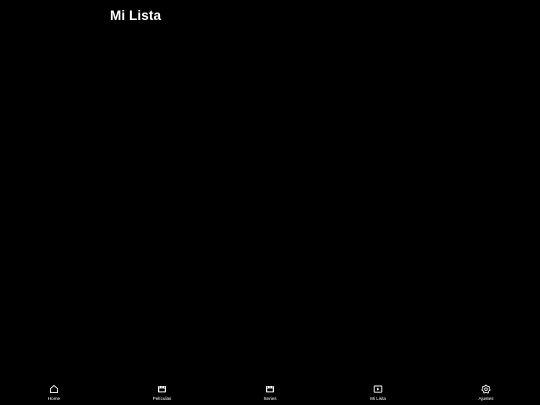 The image size is (540, 405). Describe the element at coordinates (486, 398) in the screenshot. I see `tab-label-ajustes: Ajustes` at that location.